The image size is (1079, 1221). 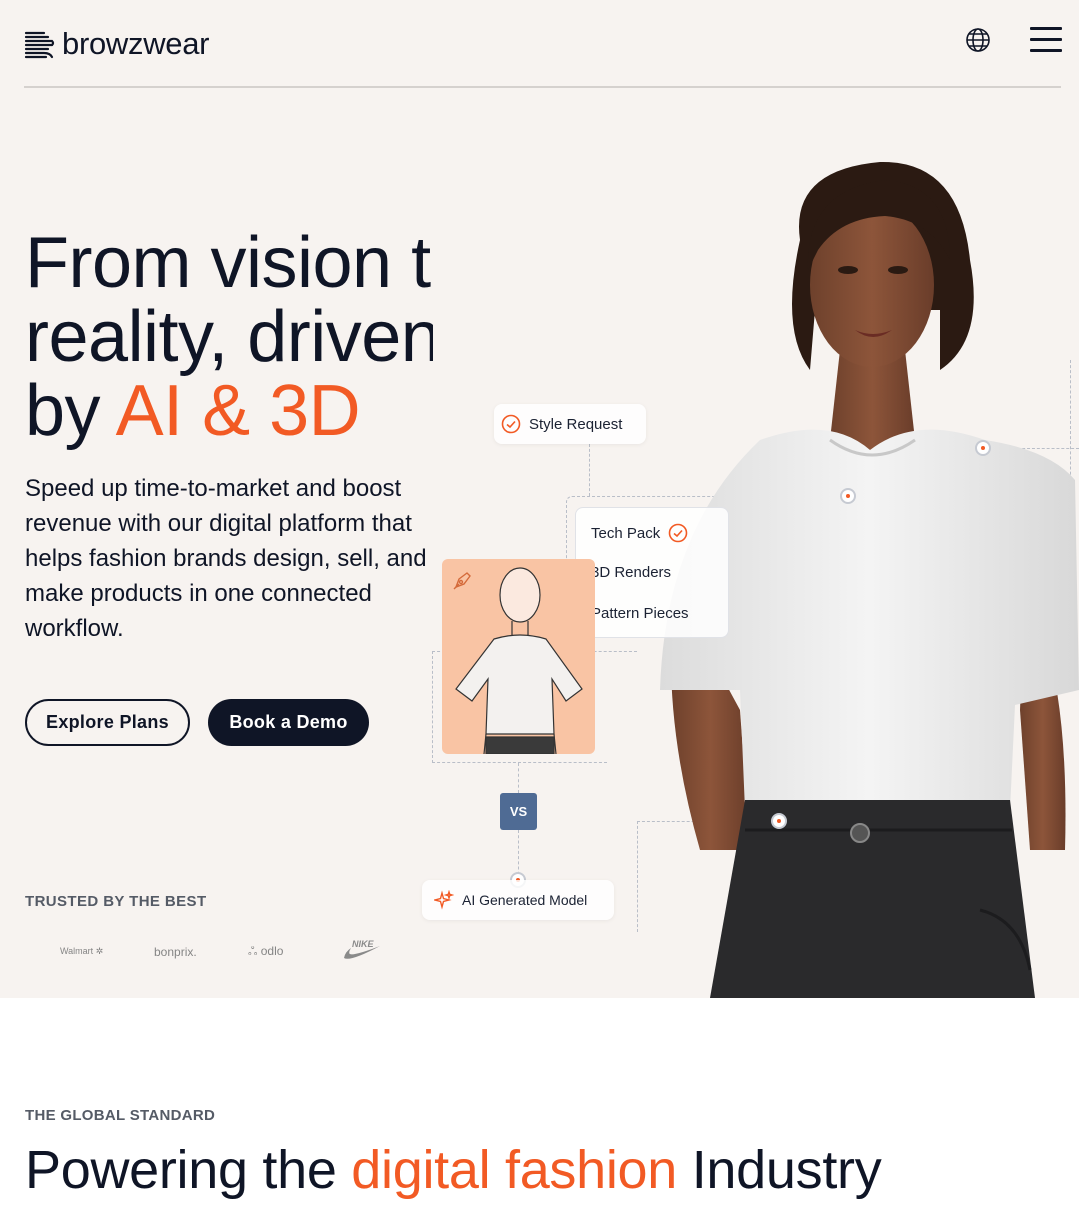 What do you see at coordinates (372, 951) in the screenshot?
I see `nike-logo: NIKE` at bounding box center [372, 951].